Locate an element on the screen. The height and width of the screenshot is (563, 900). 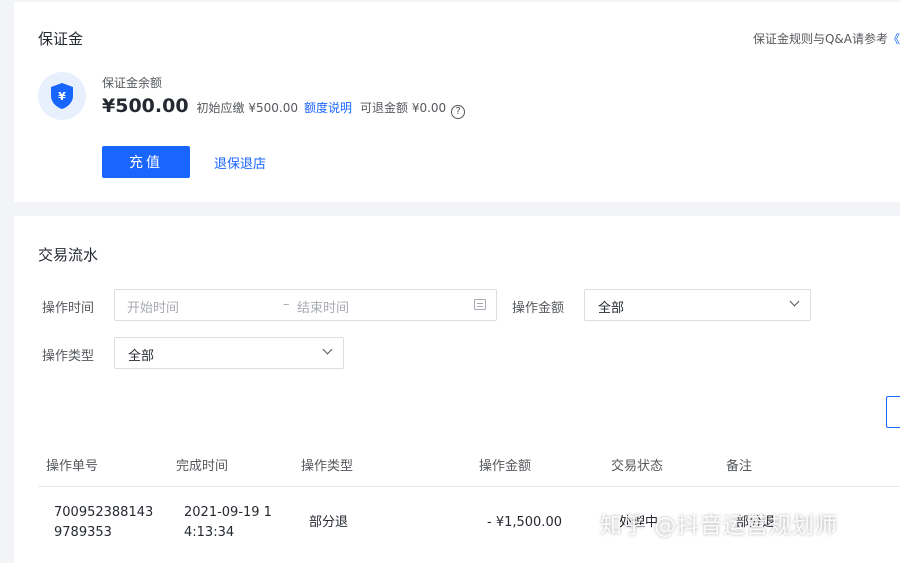
operation-amount-label: 操作金额 is located at coordinates (538, 308).